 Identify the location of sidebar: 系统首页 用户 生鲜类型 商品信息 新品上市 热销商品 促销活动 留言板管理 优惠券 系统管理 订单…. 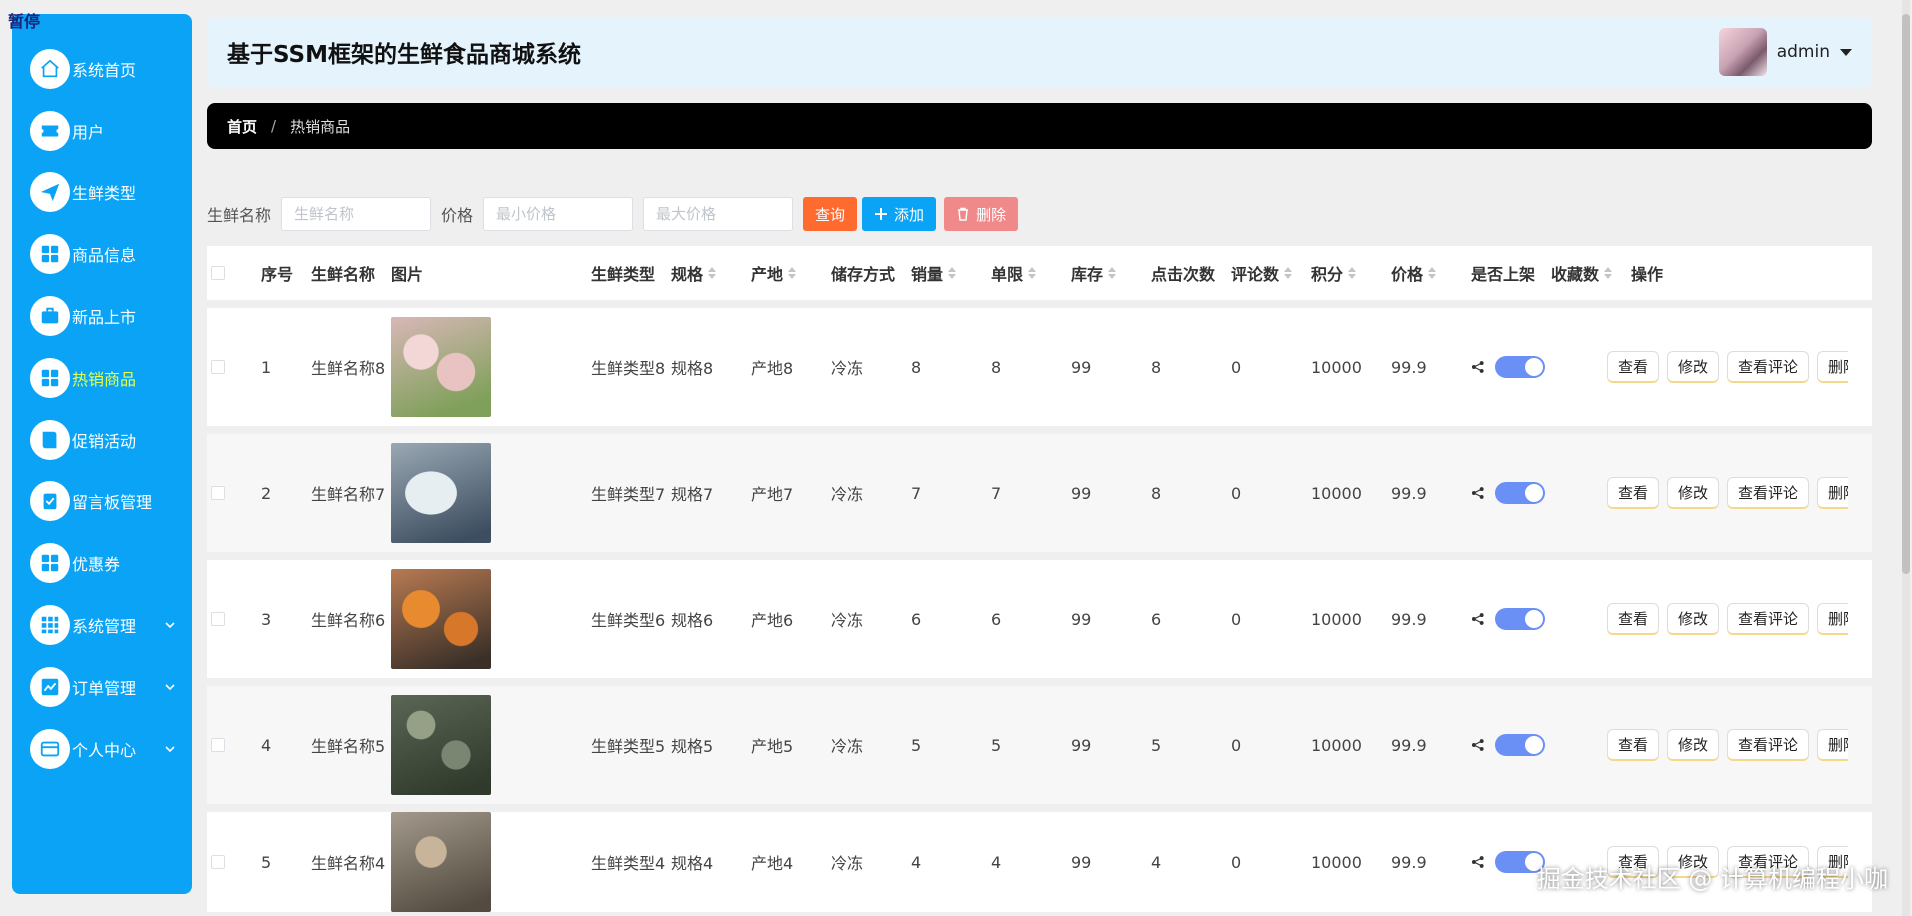
(102, 454).